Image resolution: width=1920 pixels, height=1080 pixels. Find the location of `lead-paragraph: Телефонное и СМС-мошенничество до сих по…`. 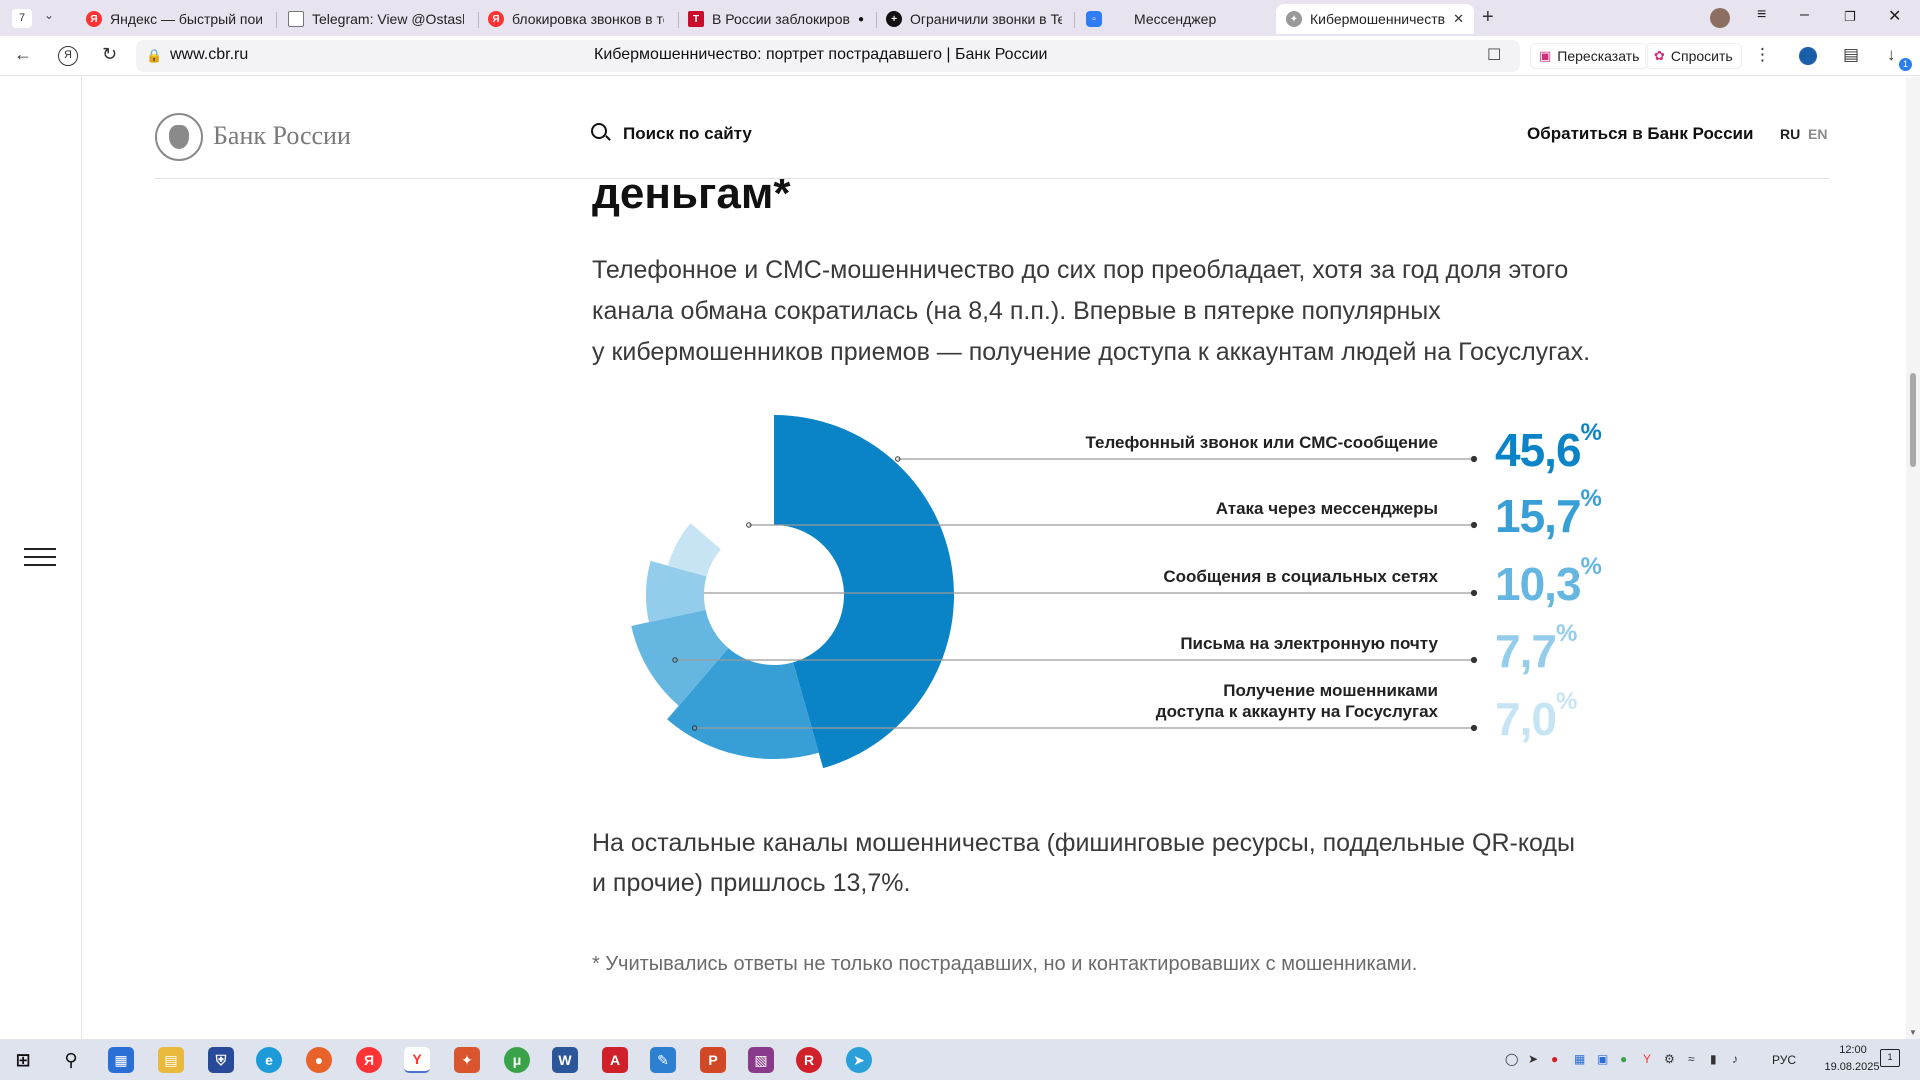

lead-paragraph: Телефонное и СМС-мошенничество до сих по… is located at coordinates (1147, 311).